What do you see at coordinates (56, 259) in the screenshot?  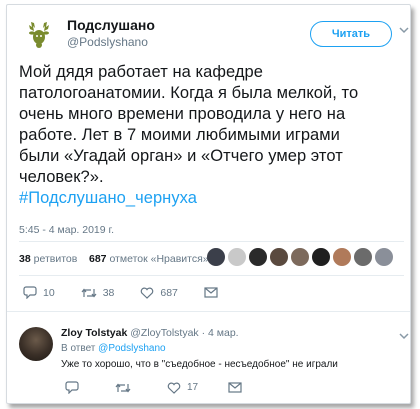 I see `retweets-label: ретвитов` at bounding box center [56, 259].